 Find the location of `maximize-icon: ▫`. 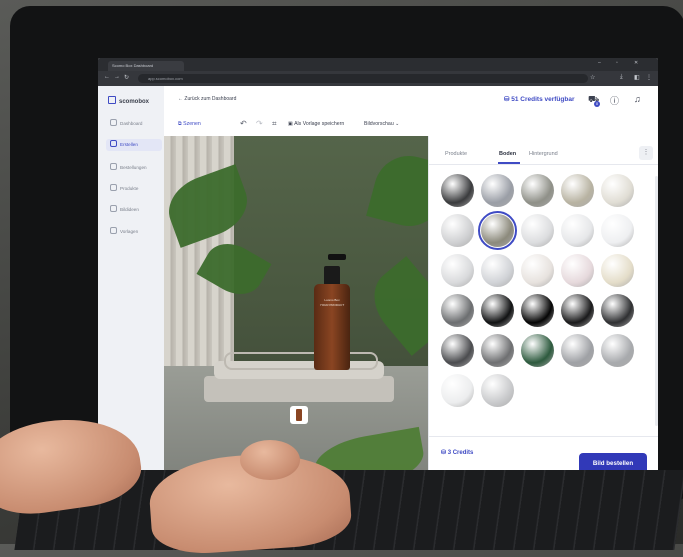

maximize-icon: ▫ is located at coordinates (617, 63).